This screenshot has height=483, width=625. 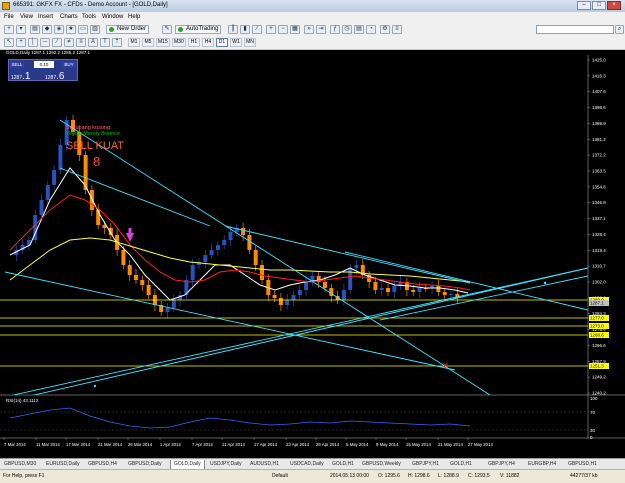 What do you see at coordinates (226, 464) in the screenshot?
I see `chart-tab: USDJPY,Daily` at bounding box center [226, 464].